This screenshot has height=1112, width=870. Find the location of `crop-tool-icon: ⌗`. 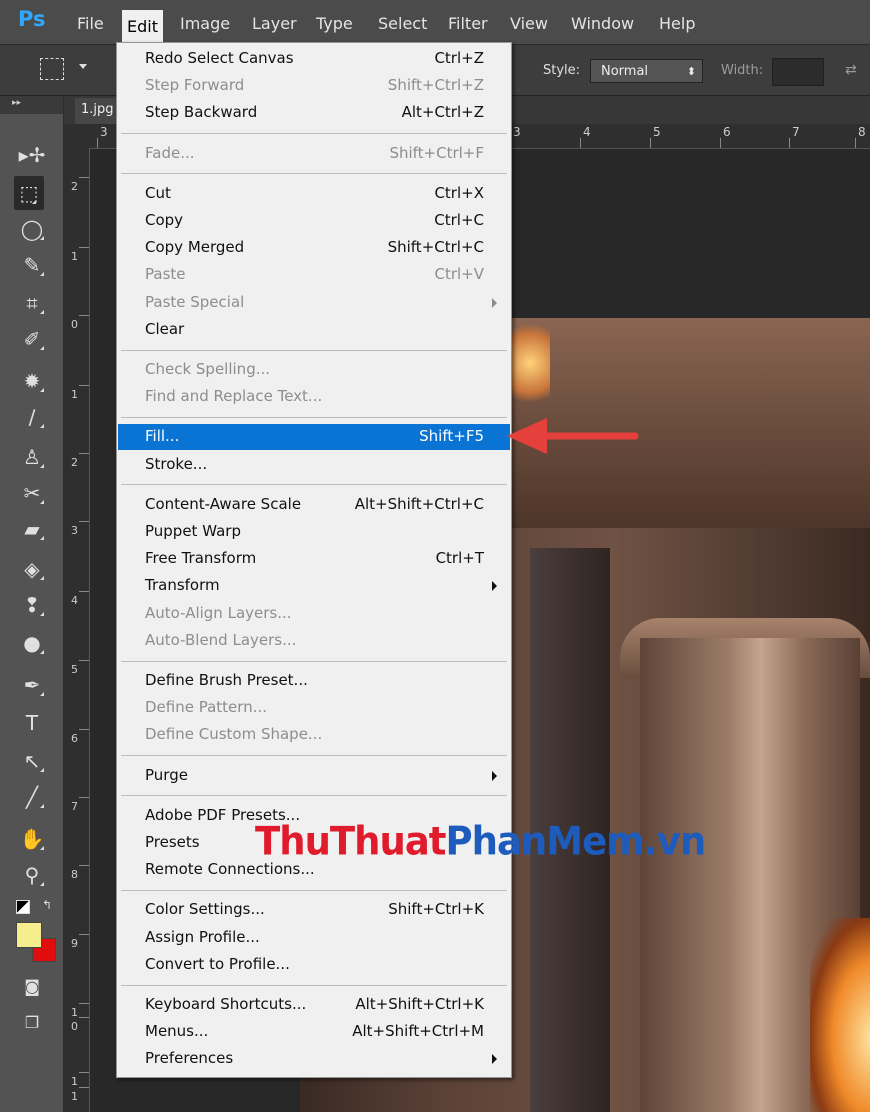

crop-tool-icon: ⌗ is located at coordinates (32, 303).